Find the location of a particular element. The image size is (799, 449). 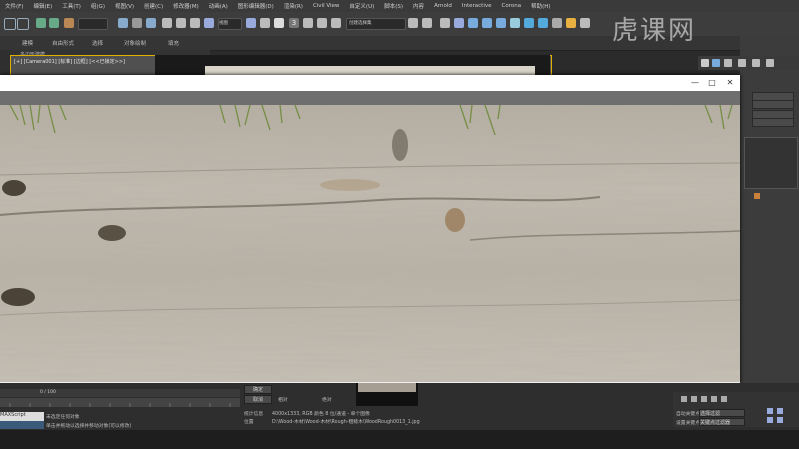

layer-icon is located at coordinates (445, 23).